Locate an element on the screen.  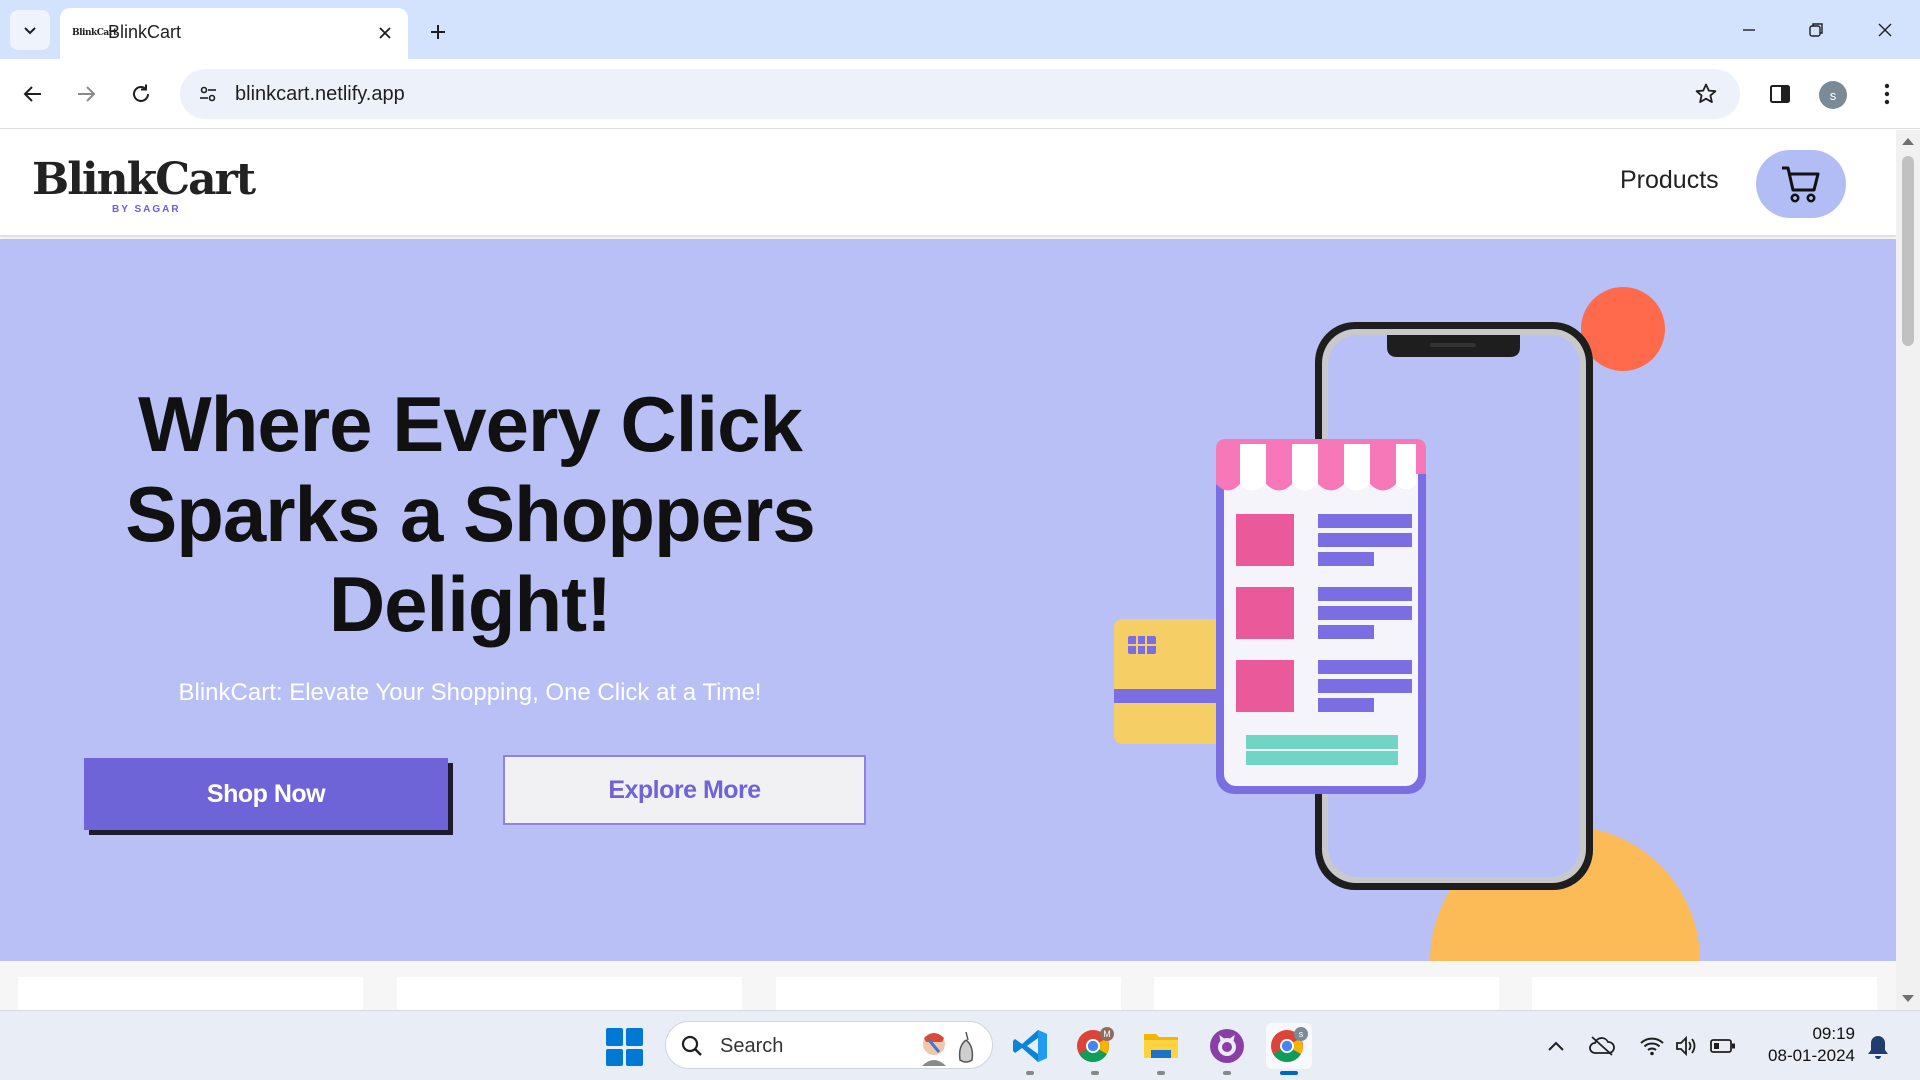
github-desktop-icon is located at coordinates (1227, 1046).